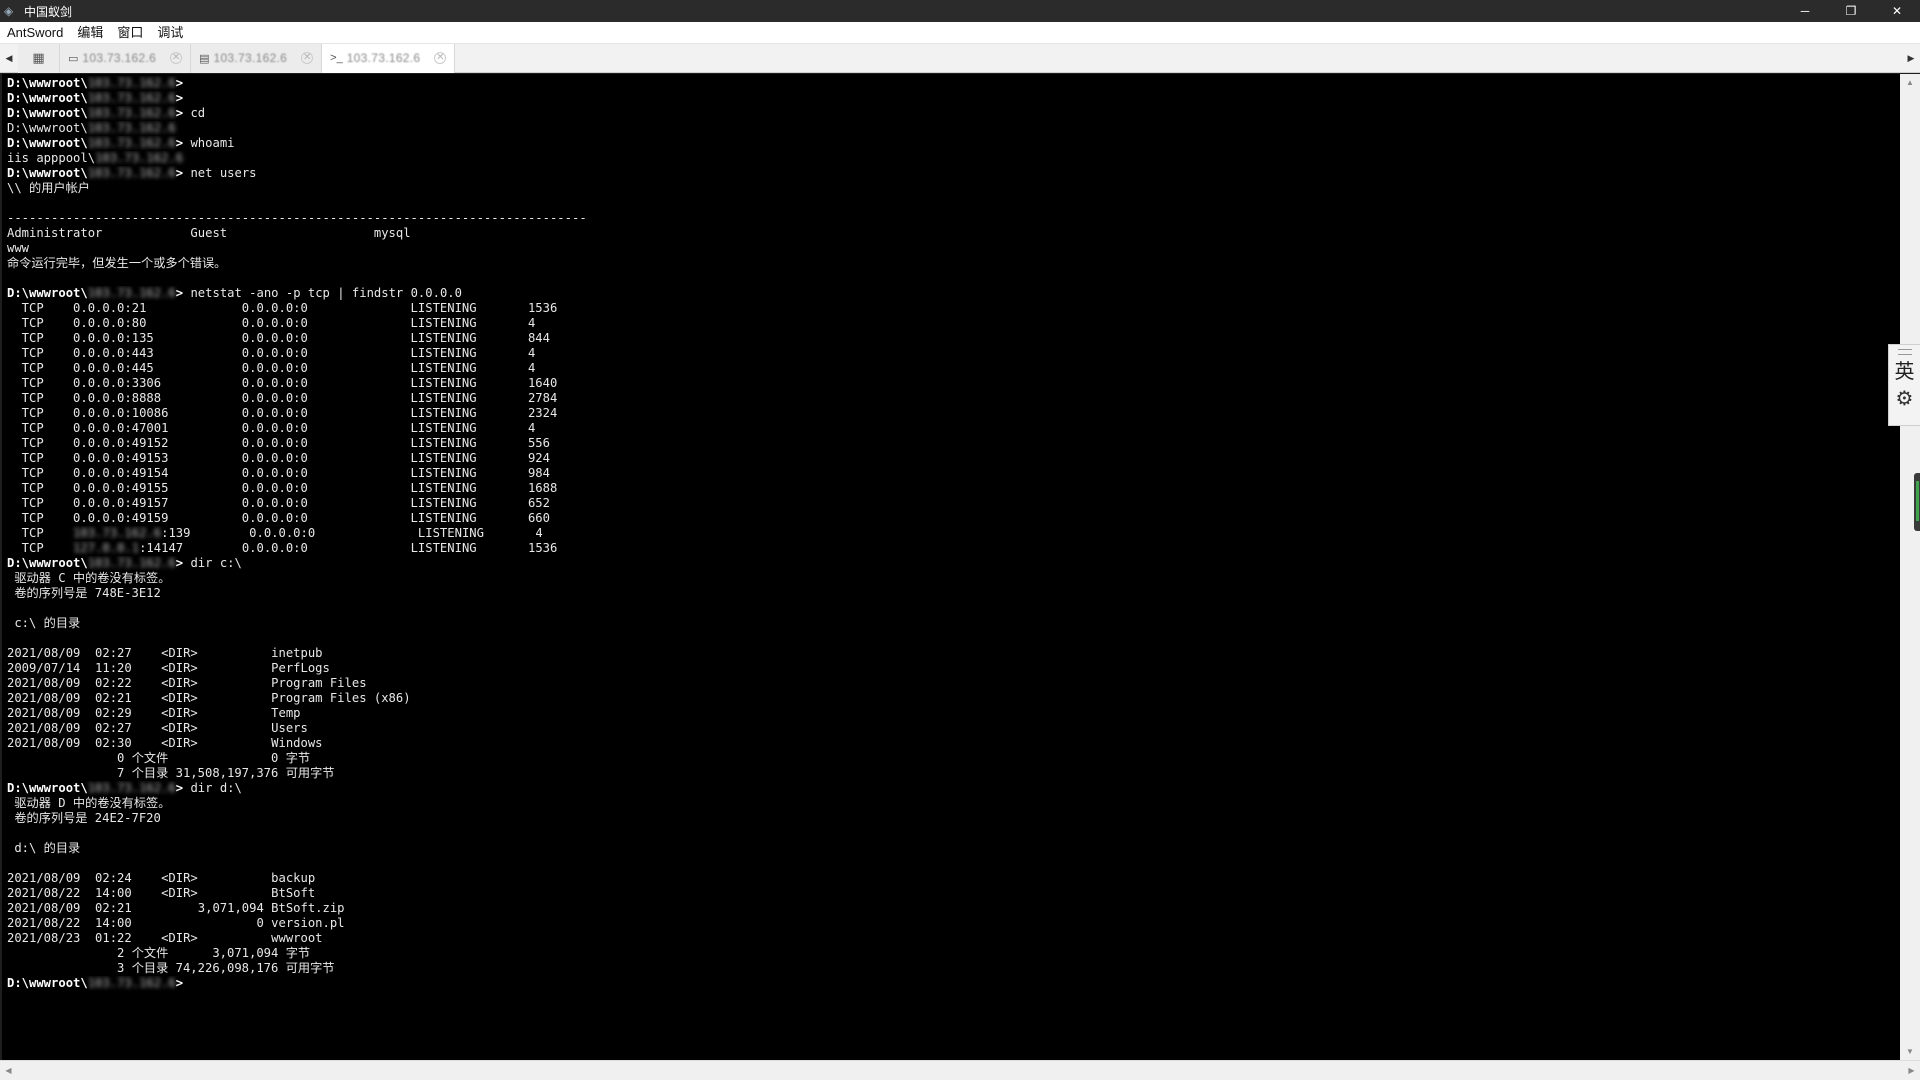  Describe the element at coordinates (953, 128) in the screenshot. I see `terminal-line: D:\wwwroot\103.73.162.6` at that location.